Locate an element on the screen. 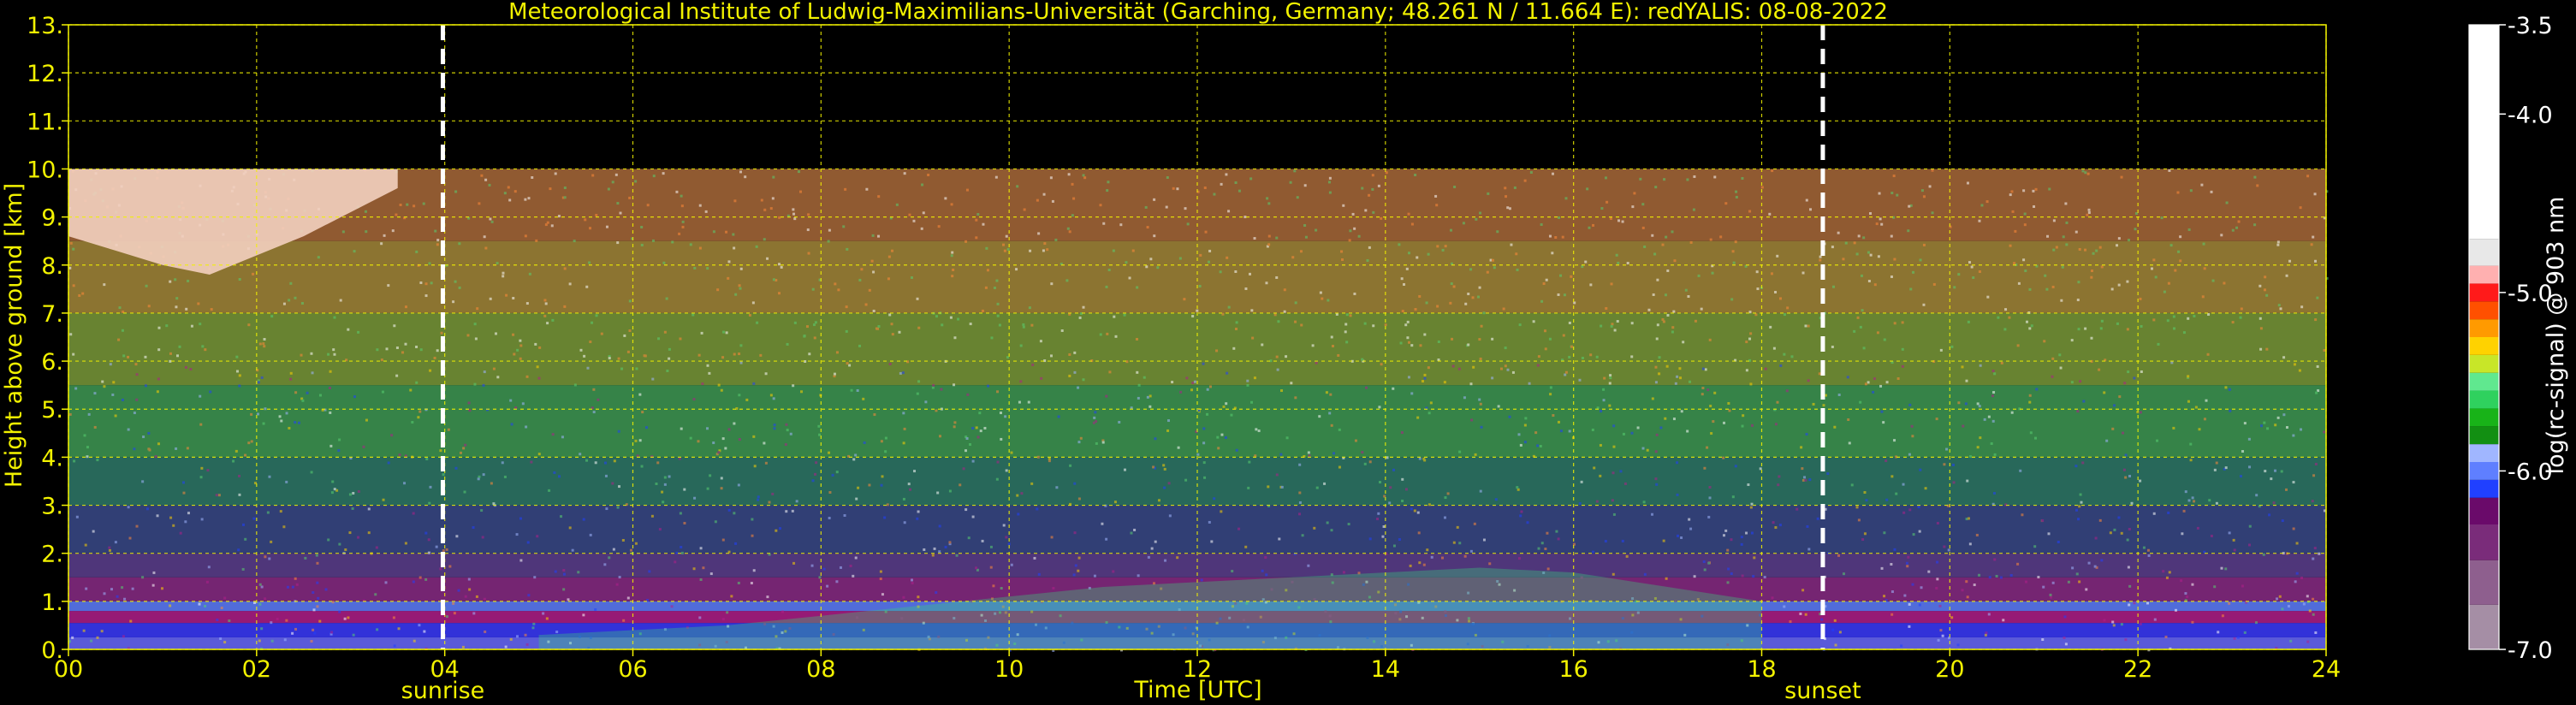 This screenshot has height=705, width=2576. x-tick-label: 20 is located at coordinates (1949, 669).